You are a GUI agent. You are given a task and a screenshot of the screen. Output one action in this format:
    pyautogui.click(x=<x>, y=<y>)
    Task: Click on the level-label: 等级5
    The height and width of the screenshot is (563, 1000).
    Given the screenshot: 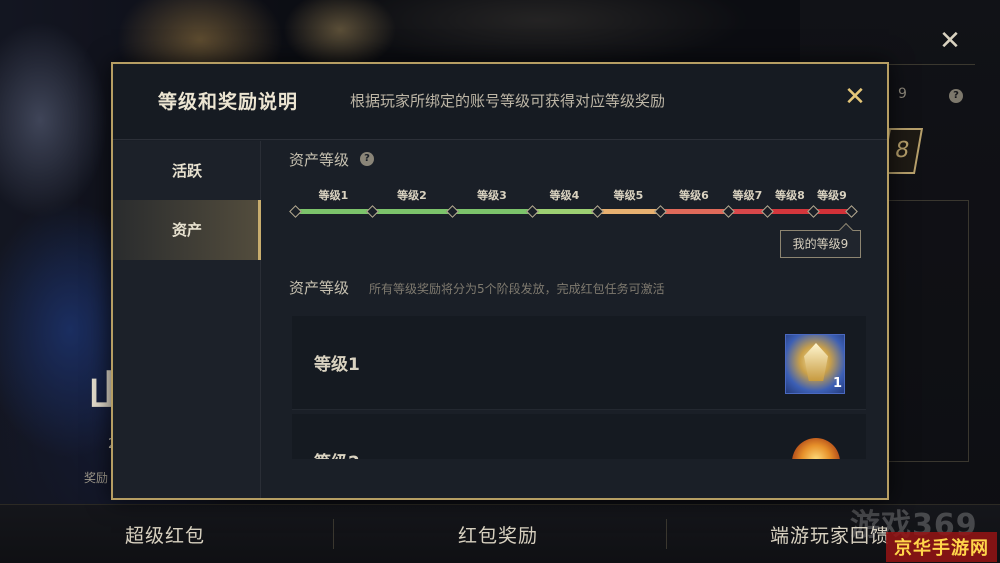 What is the action you would take?
    pyautogui.click(x=628, y=195)
    